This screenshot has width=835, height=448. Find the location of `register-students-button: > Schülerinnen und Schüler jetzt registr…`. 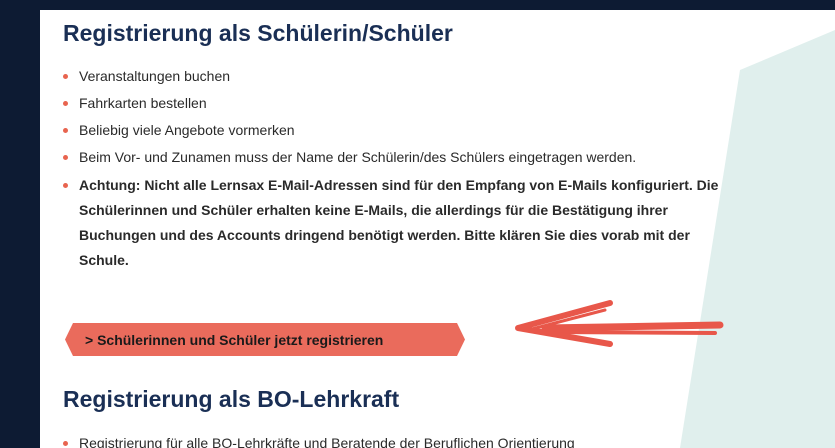

register-students-button: > Schülerinnen und Schüler jetzt registr… is located at coordinates (265, 339).